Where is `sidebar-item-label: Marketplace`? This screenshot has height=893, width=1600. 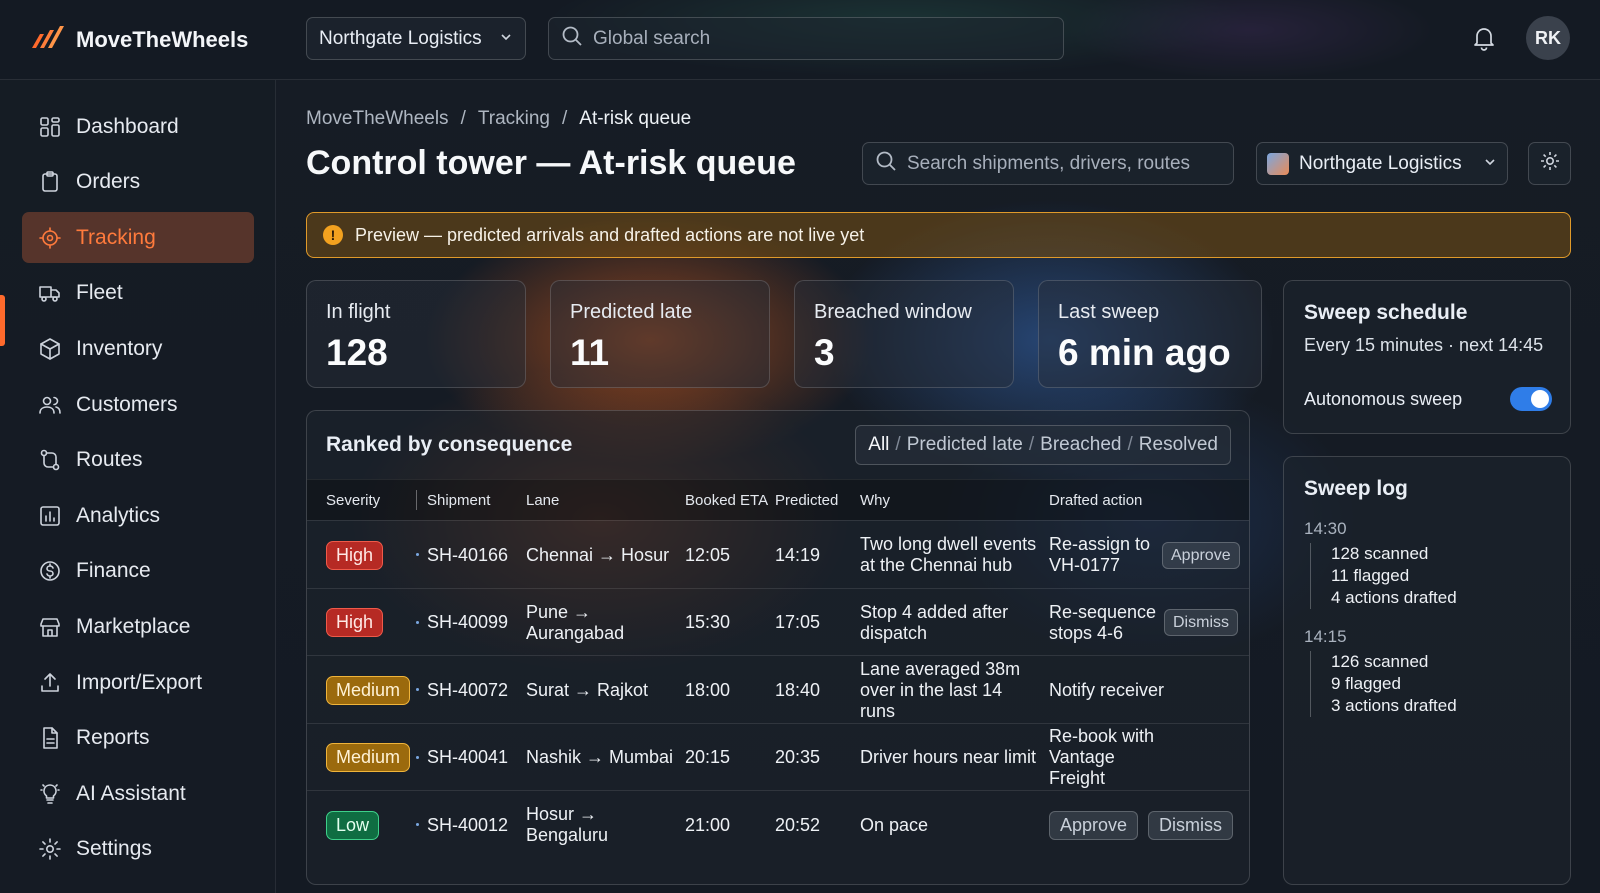
sidebar-item-label: Marketplace is located at coordinates (133, 626).